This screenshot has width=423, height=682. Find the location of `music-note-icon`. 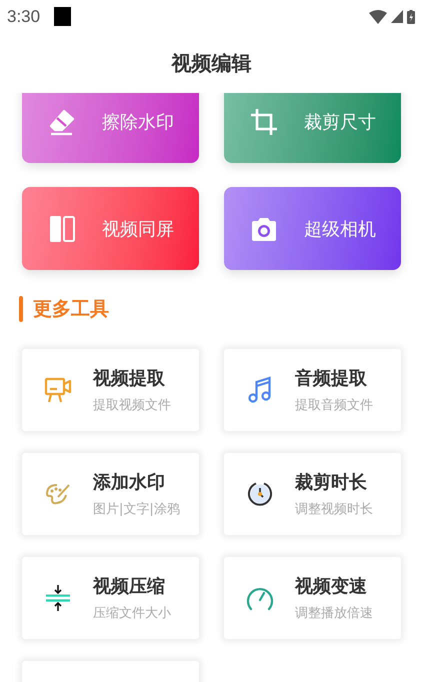

music-note-icon is located at coordinates (259, 390).